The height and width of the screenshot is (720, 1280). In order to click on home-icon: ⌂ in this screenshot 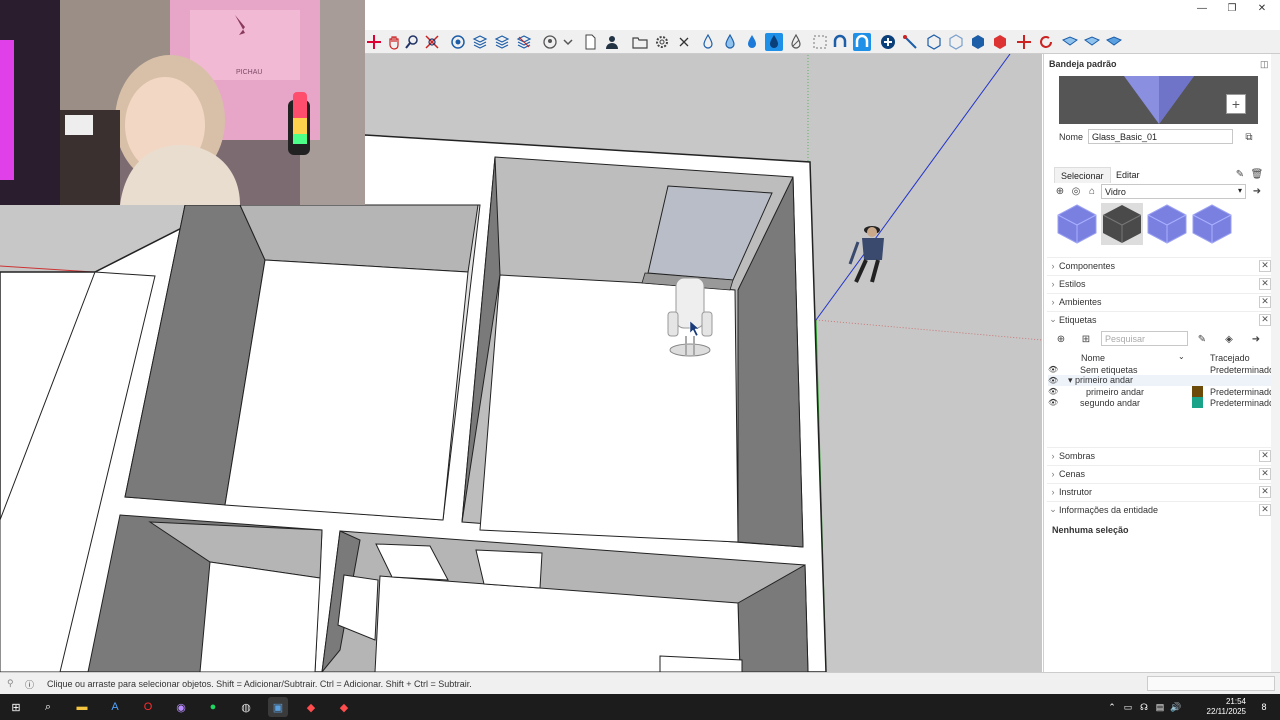, I will do `click(1092, 191)`.